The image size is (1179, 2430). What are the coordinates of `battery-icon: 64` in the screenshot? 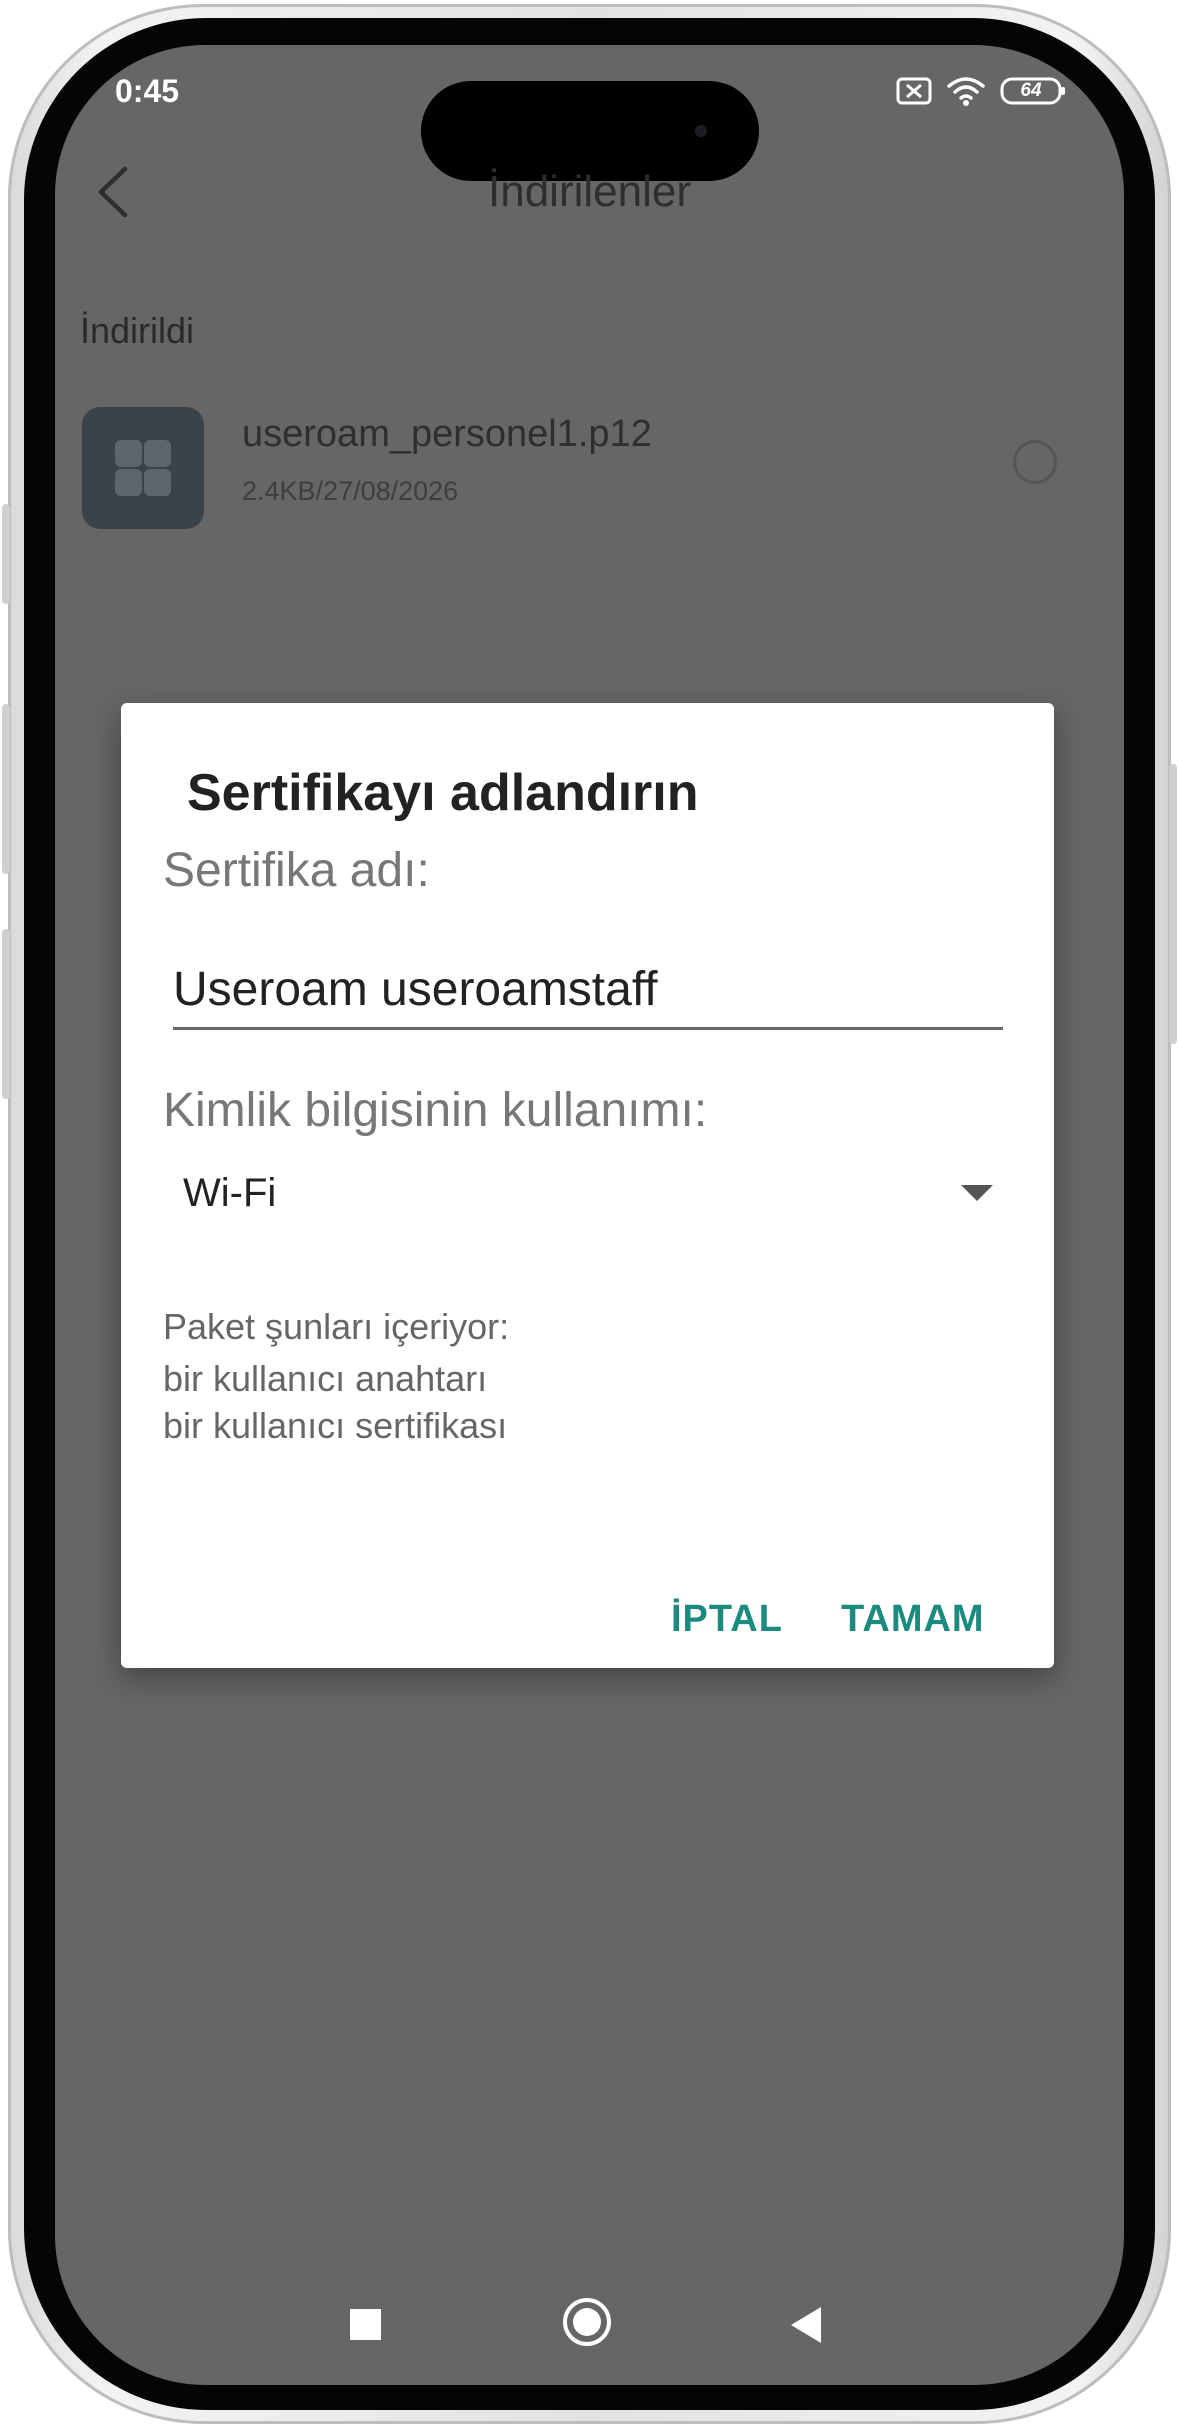 It's located at (1033, 91).